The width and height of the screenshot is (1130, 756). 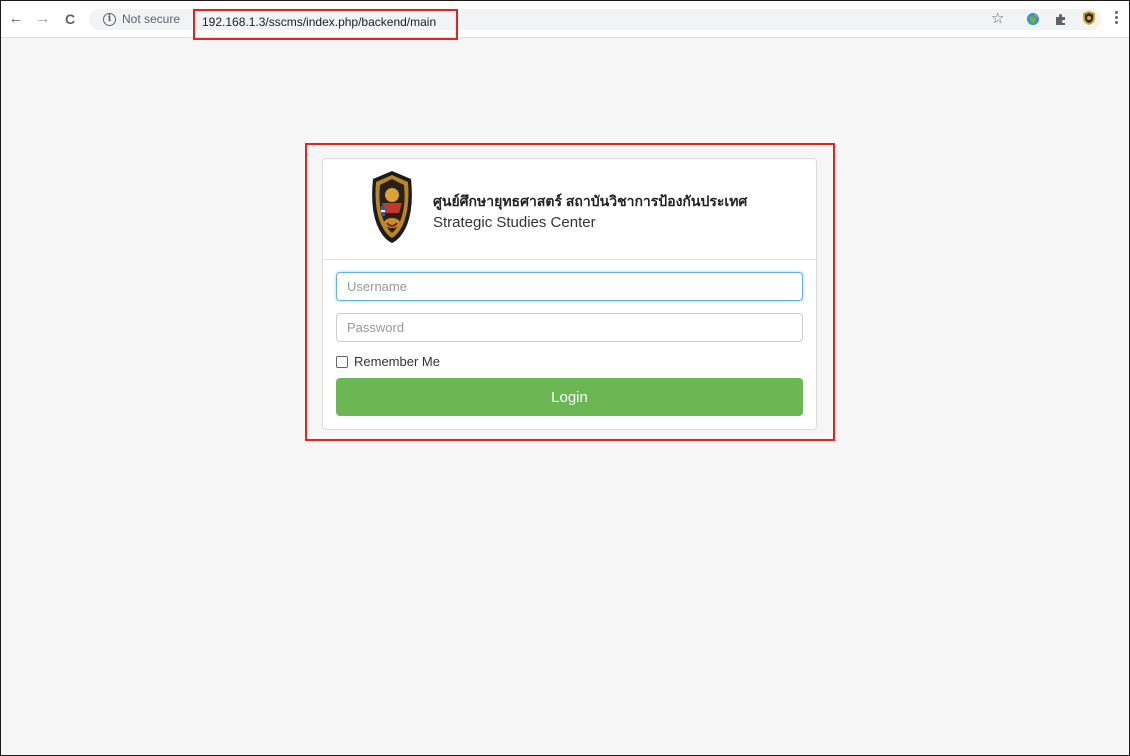 I want to click on reload-button: C, so click(x=70, y=19).